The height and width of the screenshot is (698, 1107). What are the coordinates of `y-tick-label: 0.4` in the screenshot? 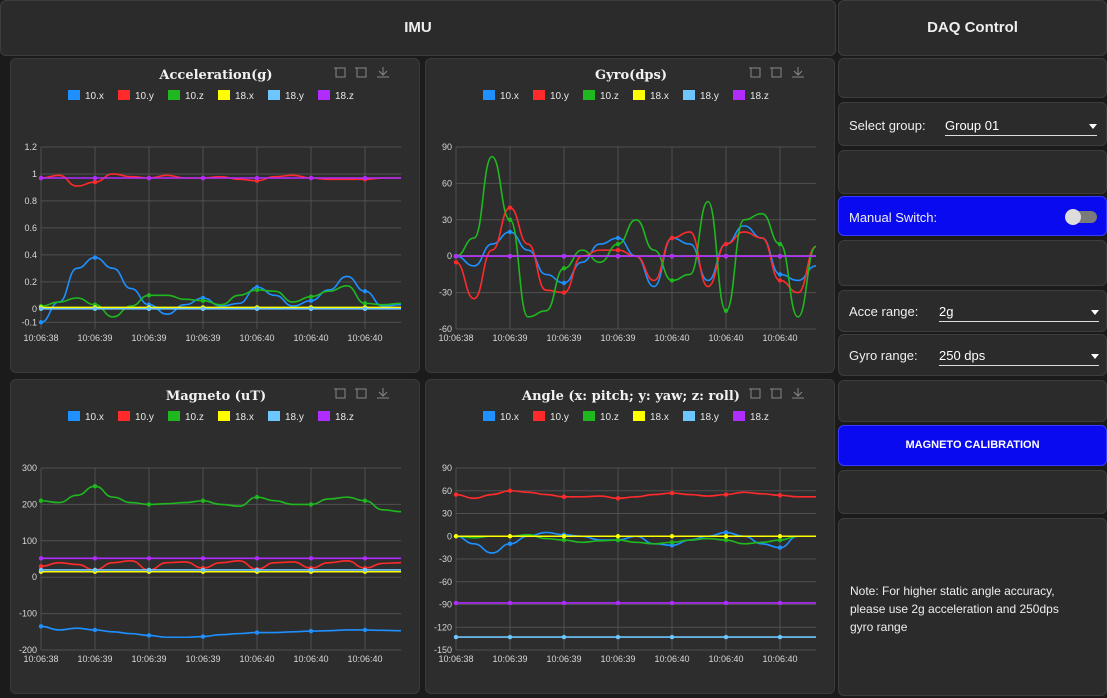 It's located at (30, 255).